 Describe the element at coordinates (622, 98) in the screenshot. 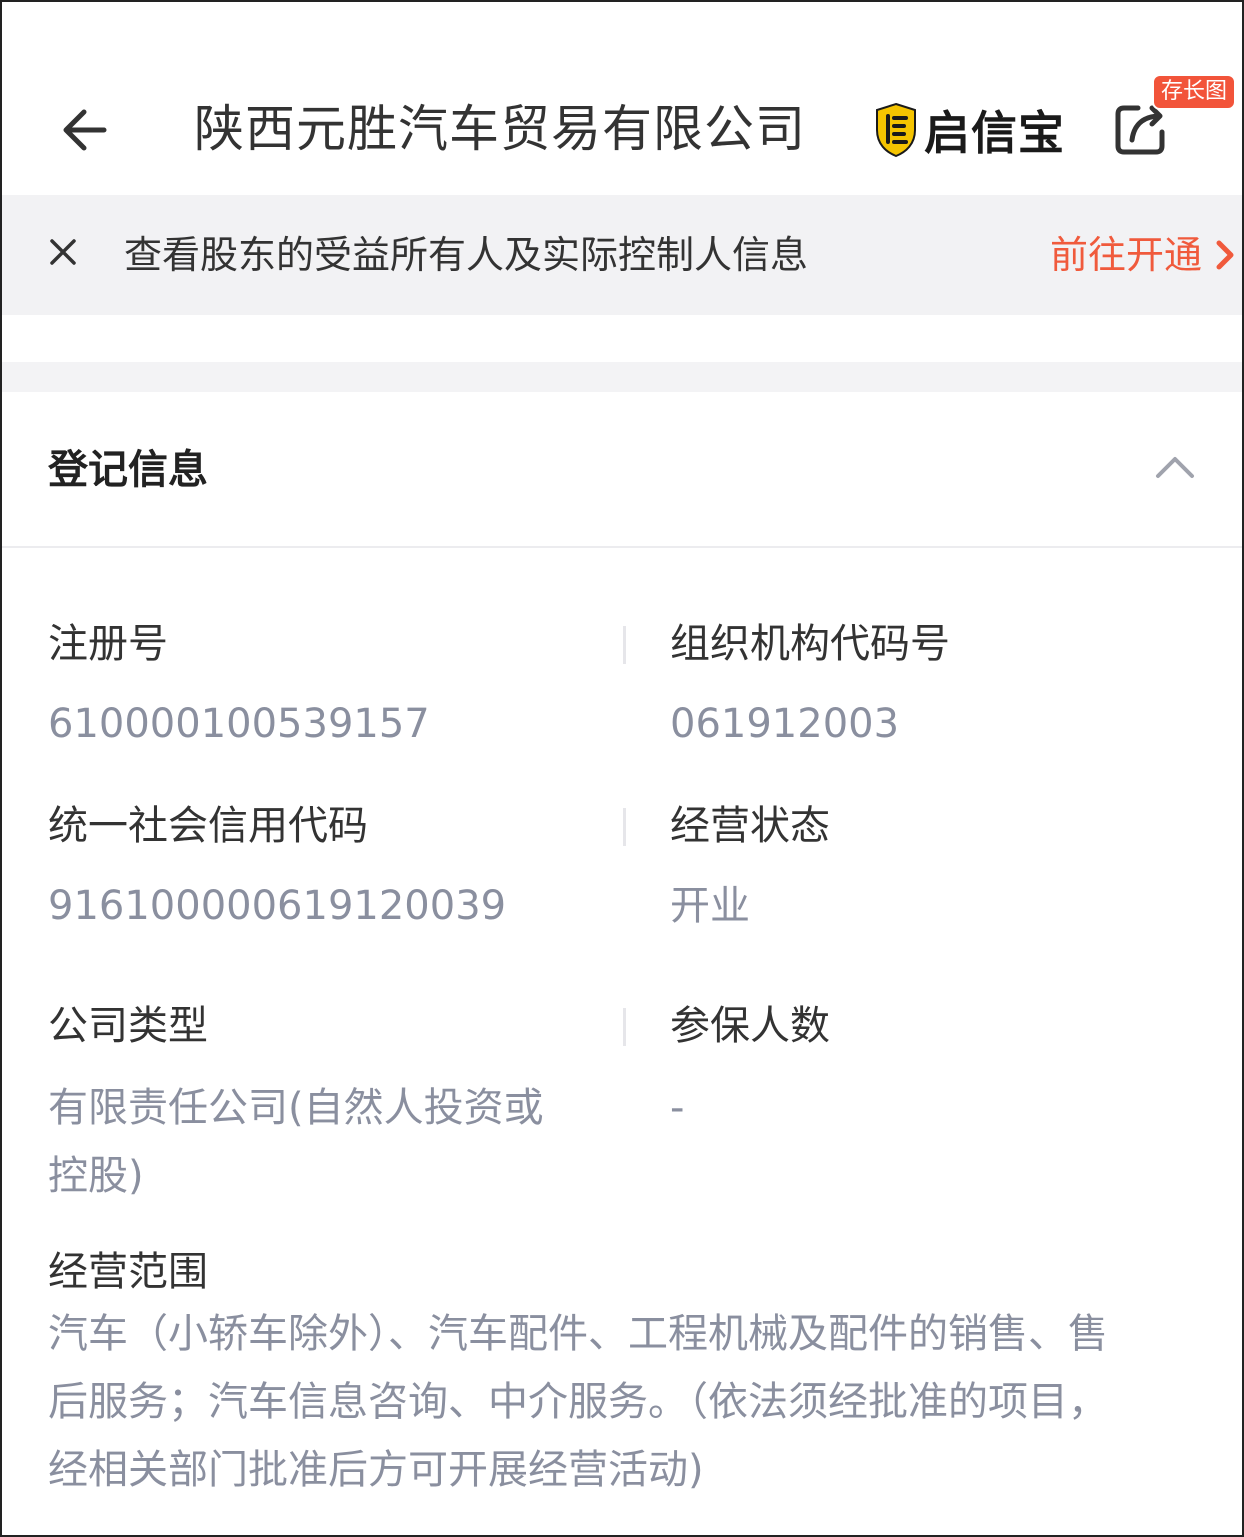

I see `top-bar: 陕西元胜汽车贸易有限公司 启信宝 存长图` at that location.